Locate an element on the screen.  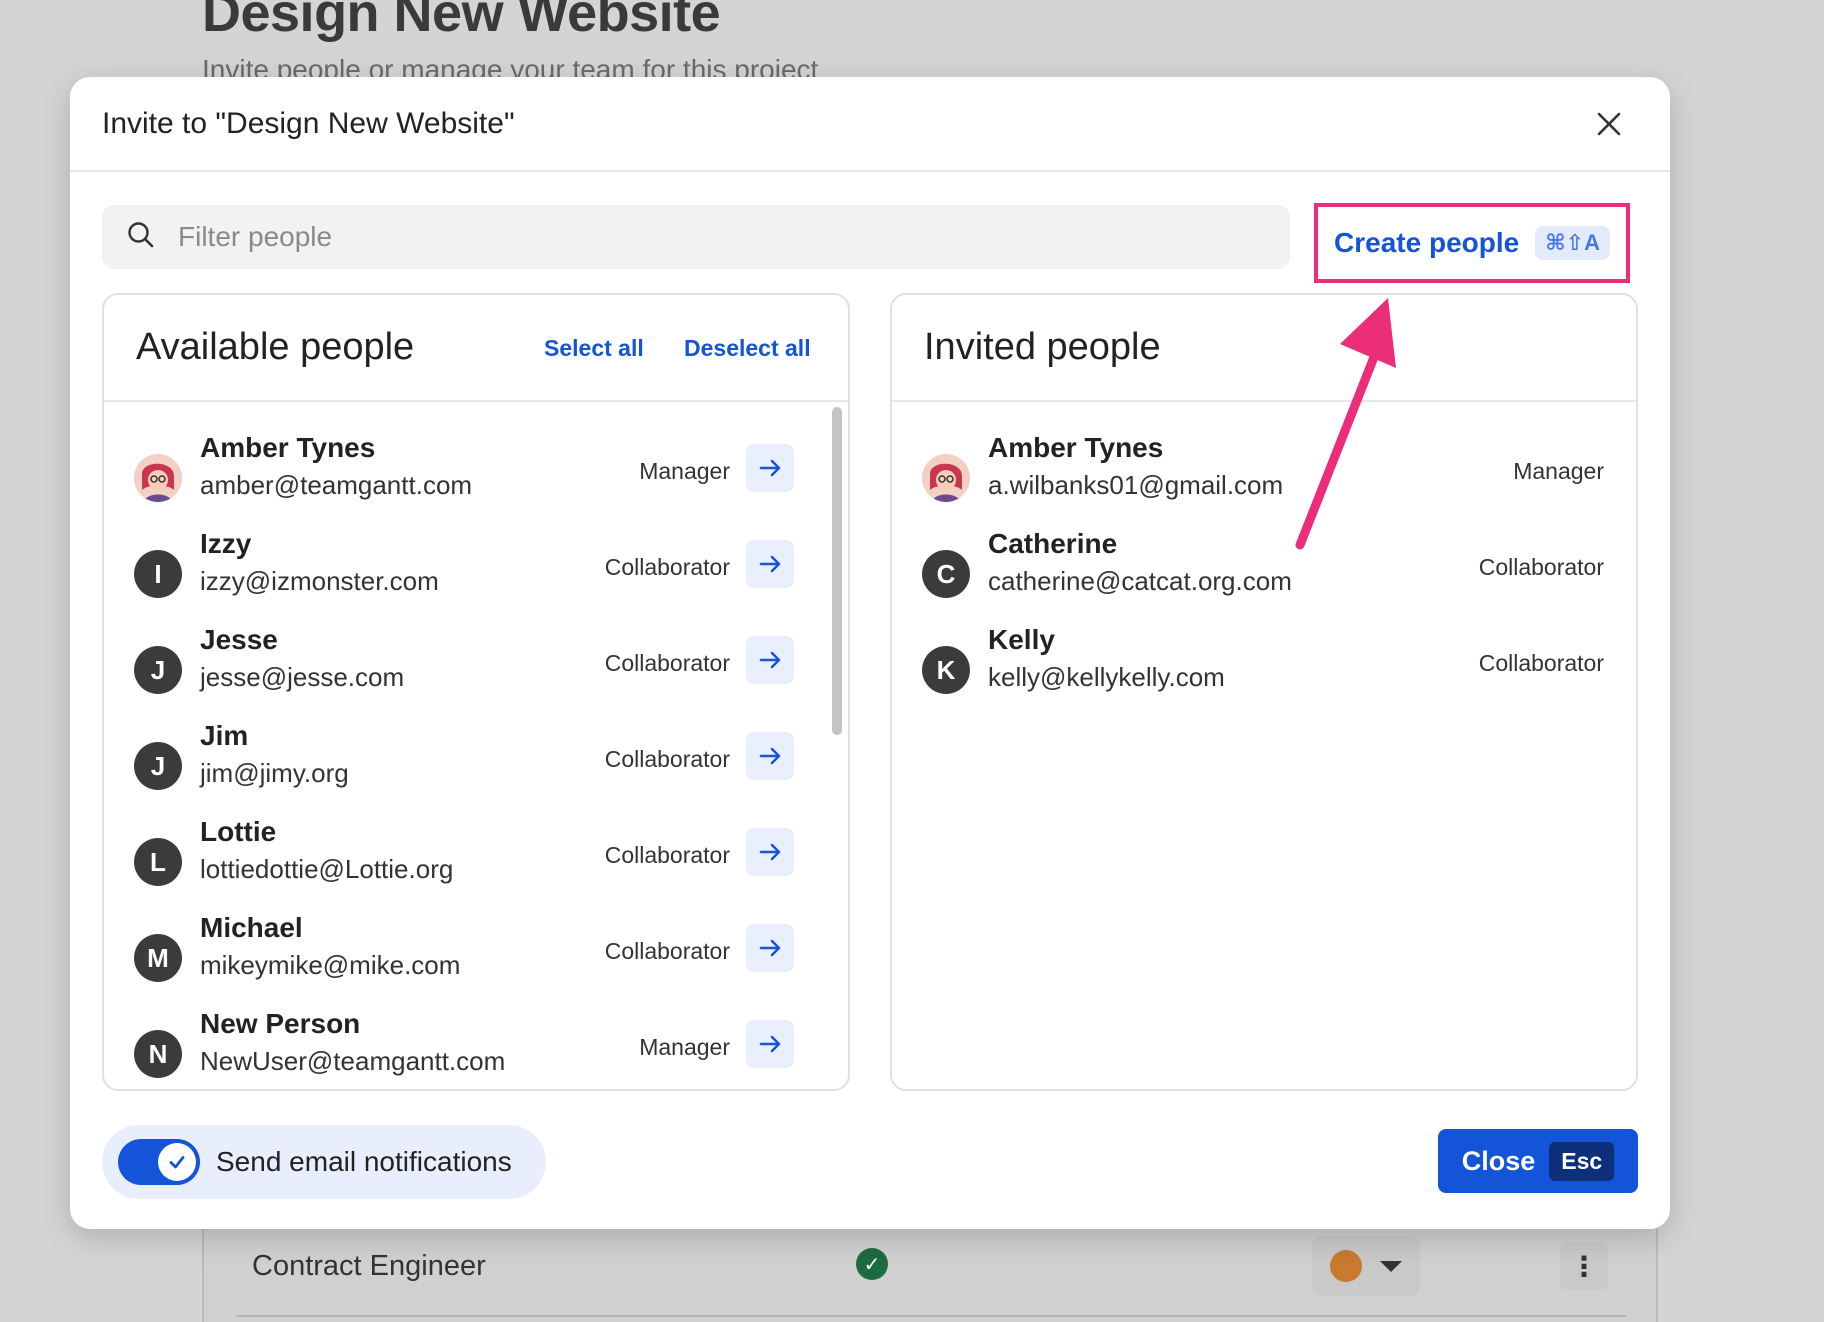
person-row: K Kelly kelly@kellykelly.com Collaborator is located at coordinates (1264, 672).